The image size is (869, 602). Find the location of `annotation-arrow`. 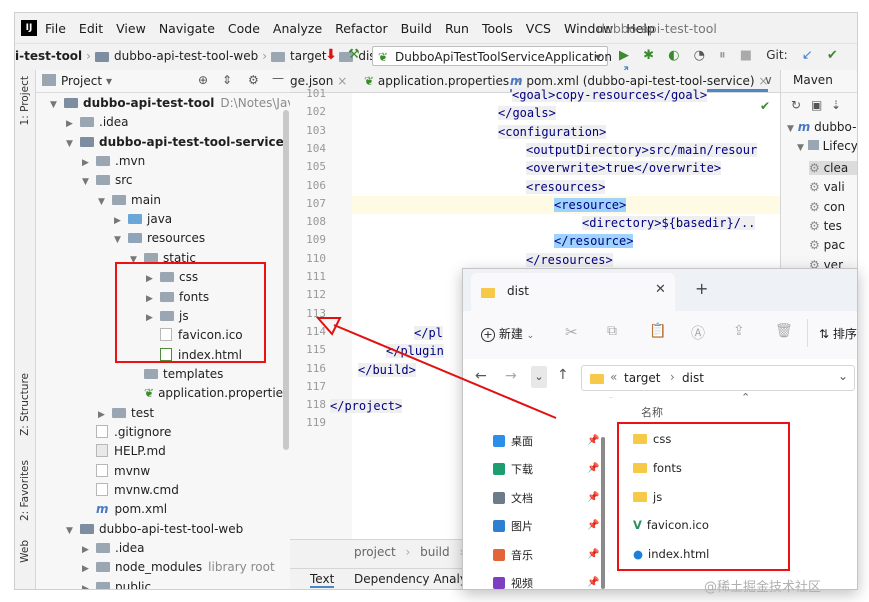

annotation-arrow is located at coordinates (436, 368).